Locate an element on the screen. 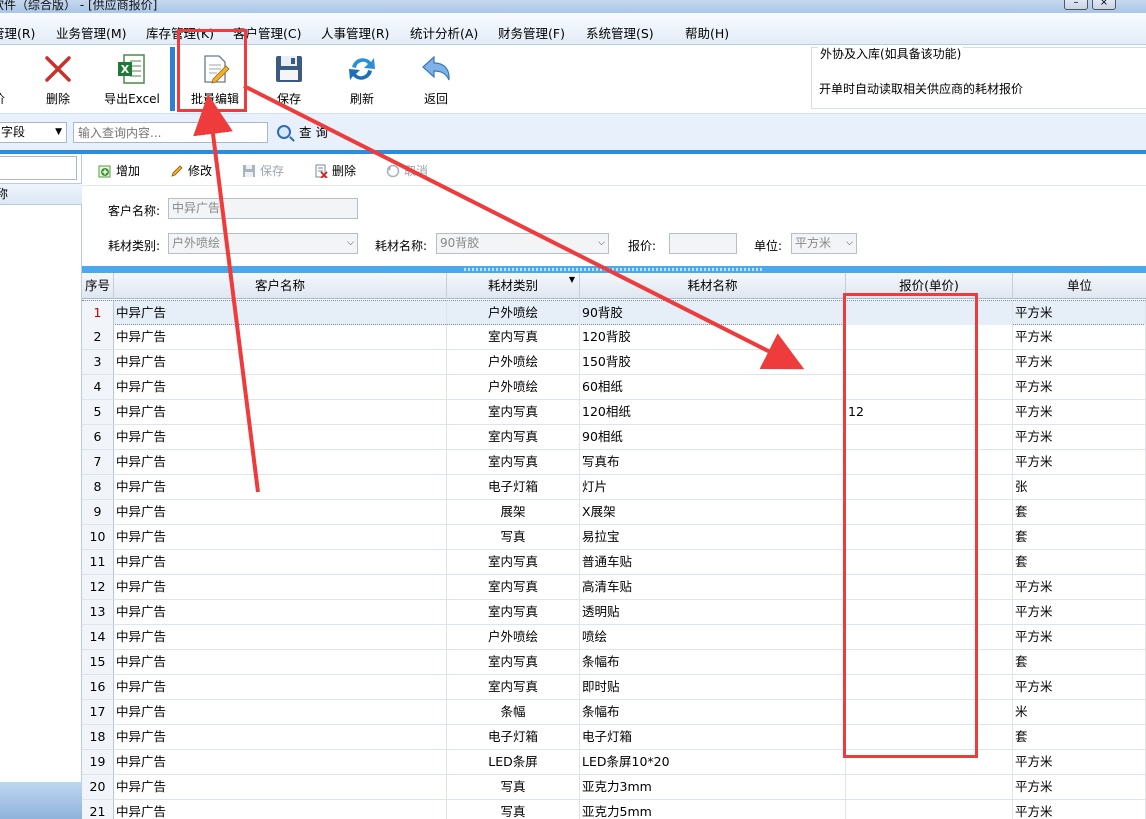 The height and width of the screenshot is (819, 1146). table-row: 21 中异广告 写真 亚克力5mm 平方米 is located at coordinates (614, 809).